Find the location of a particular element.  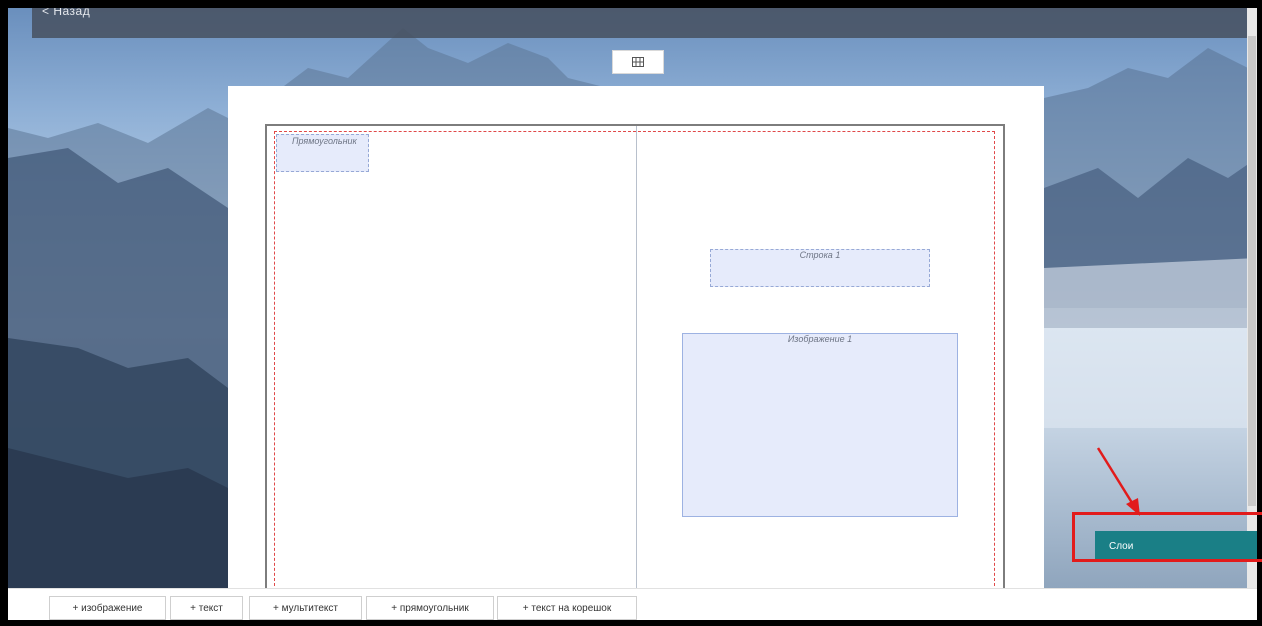

add-rectangle-button: + прямоугольник is located at coordinates (430, 608).